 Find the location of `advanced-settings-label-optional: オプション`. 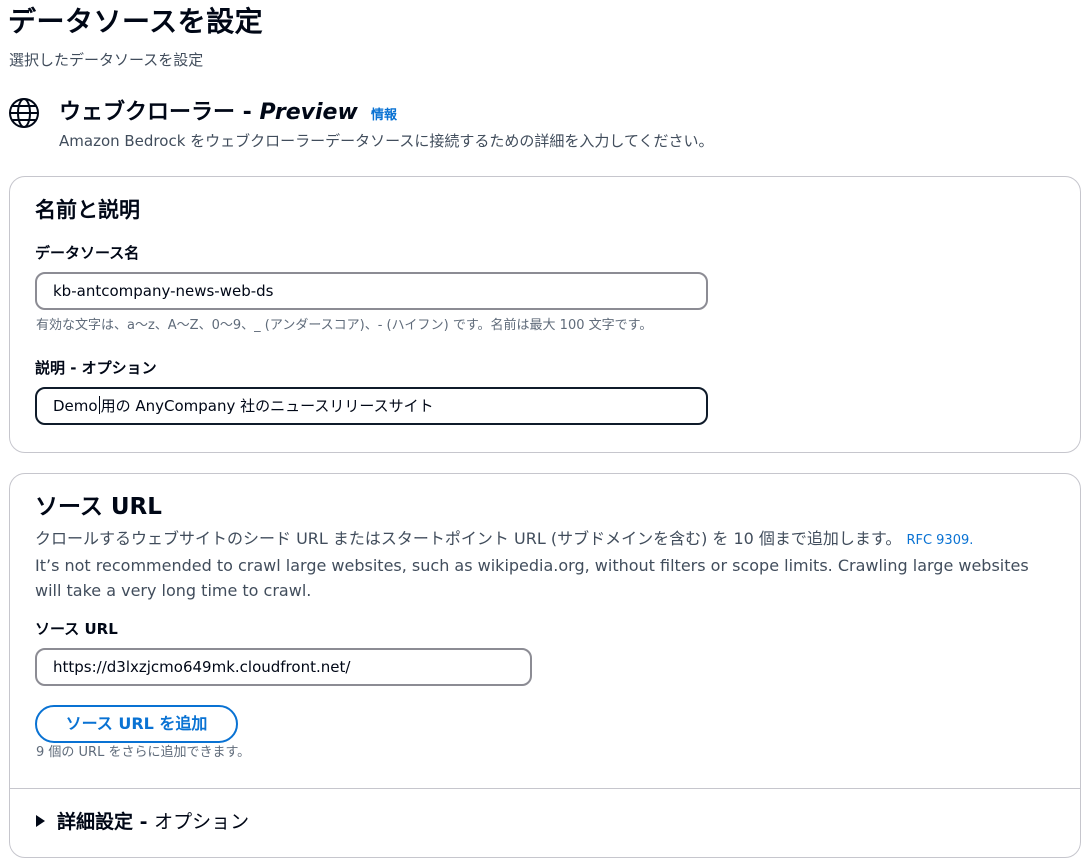

advanced-settings-label-optional: オプション is located at coordinates (202, 822).